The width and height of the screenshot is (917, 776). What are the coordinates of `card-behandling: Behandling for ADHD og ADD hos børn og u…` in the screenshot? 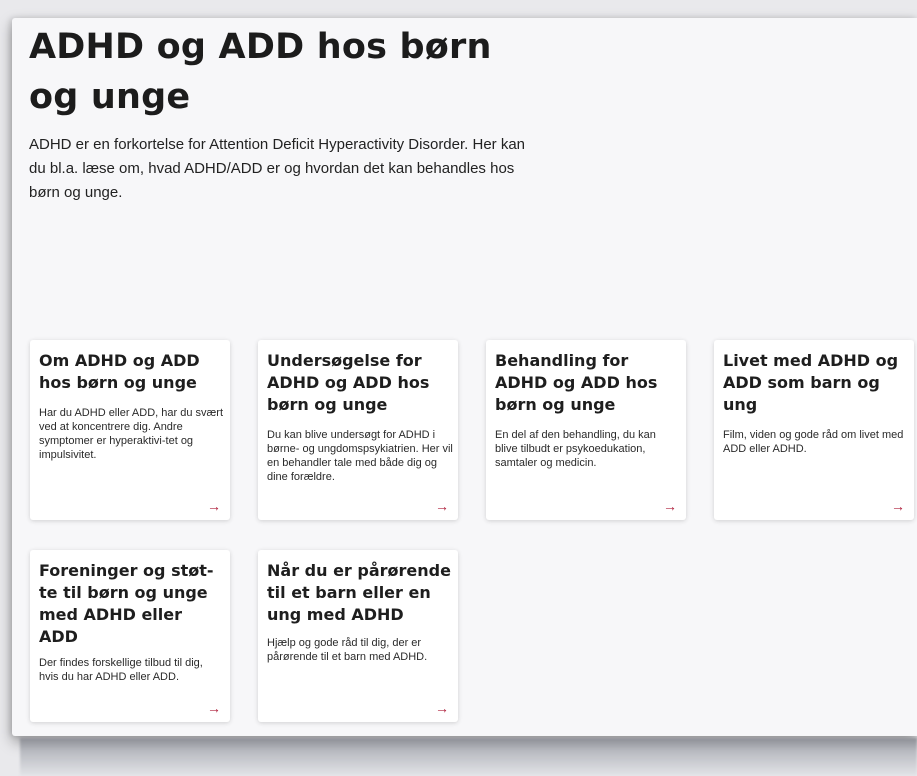 It's located at (586, 430).